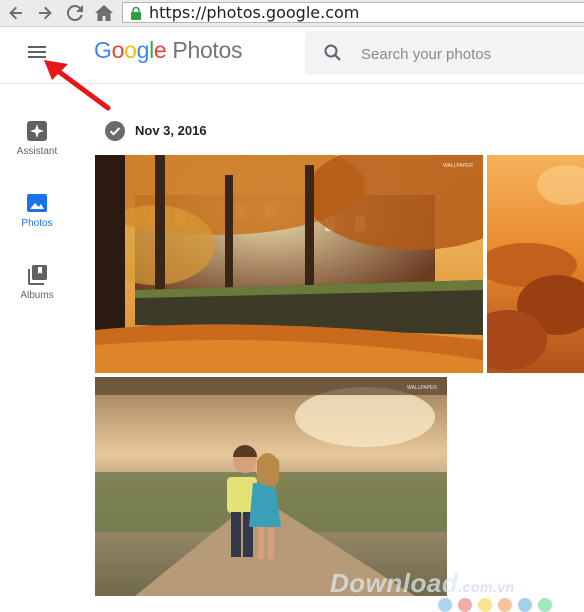 Image resolution: width=584 pixels, height=612 pixels. Describe the element at coordinates (143, 50) in the screenshot. I see `logo-letter: g` at that location.